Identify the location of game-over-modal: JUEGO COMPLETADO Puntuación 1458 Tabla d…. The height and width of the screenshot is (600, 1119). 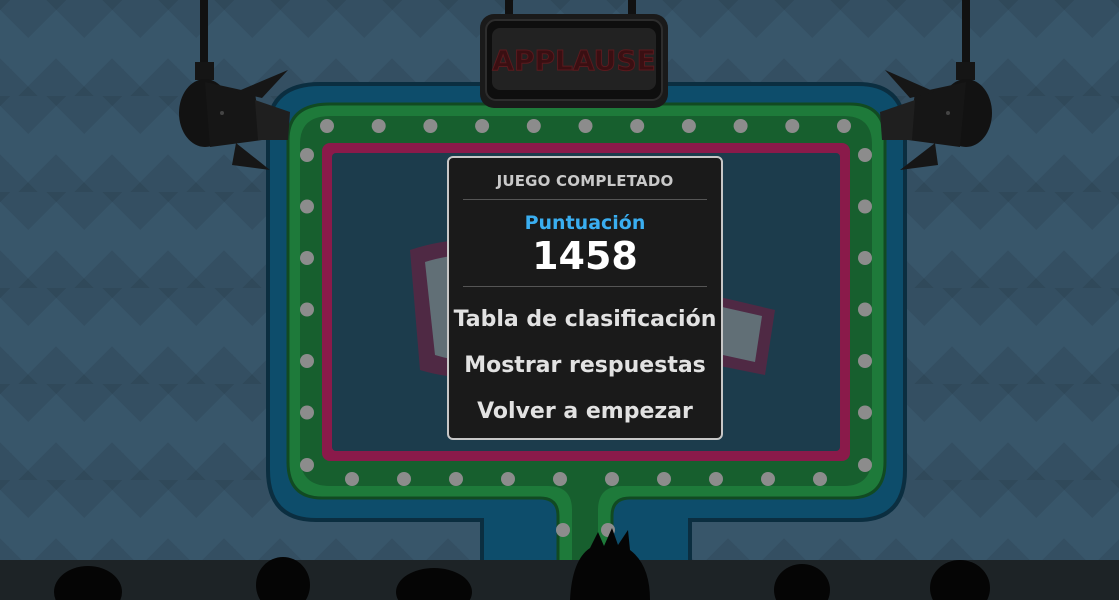
(585, 298).